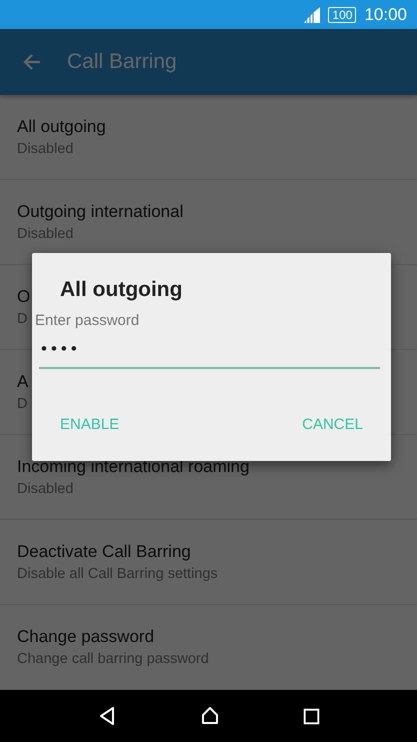 The height and width of the screenshot is (742, 417). I want to click on signal-icon, so click(311, 14).